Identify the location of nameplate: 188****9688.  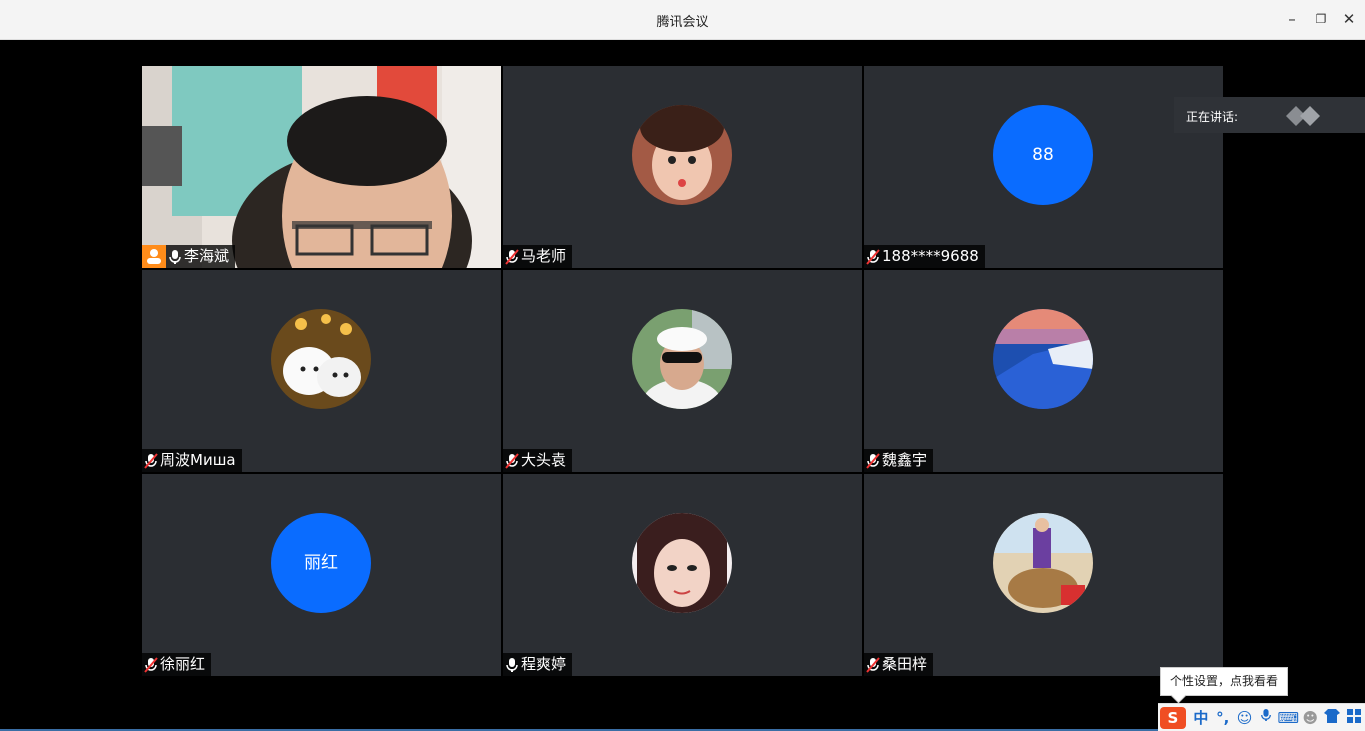
(924, 256).